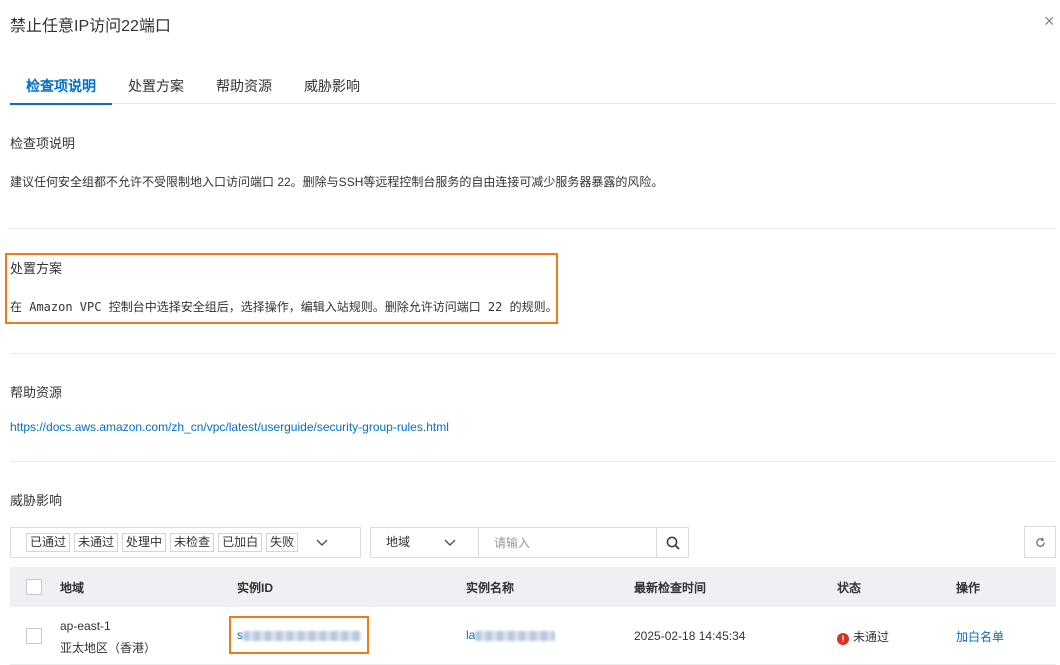 The width and height of the screenshot is (1060, 665). What do you see at coordinates (36, 500) in the screenshot?
I see `impact-heading: 威胁影响` at bounding box center [36, 500].